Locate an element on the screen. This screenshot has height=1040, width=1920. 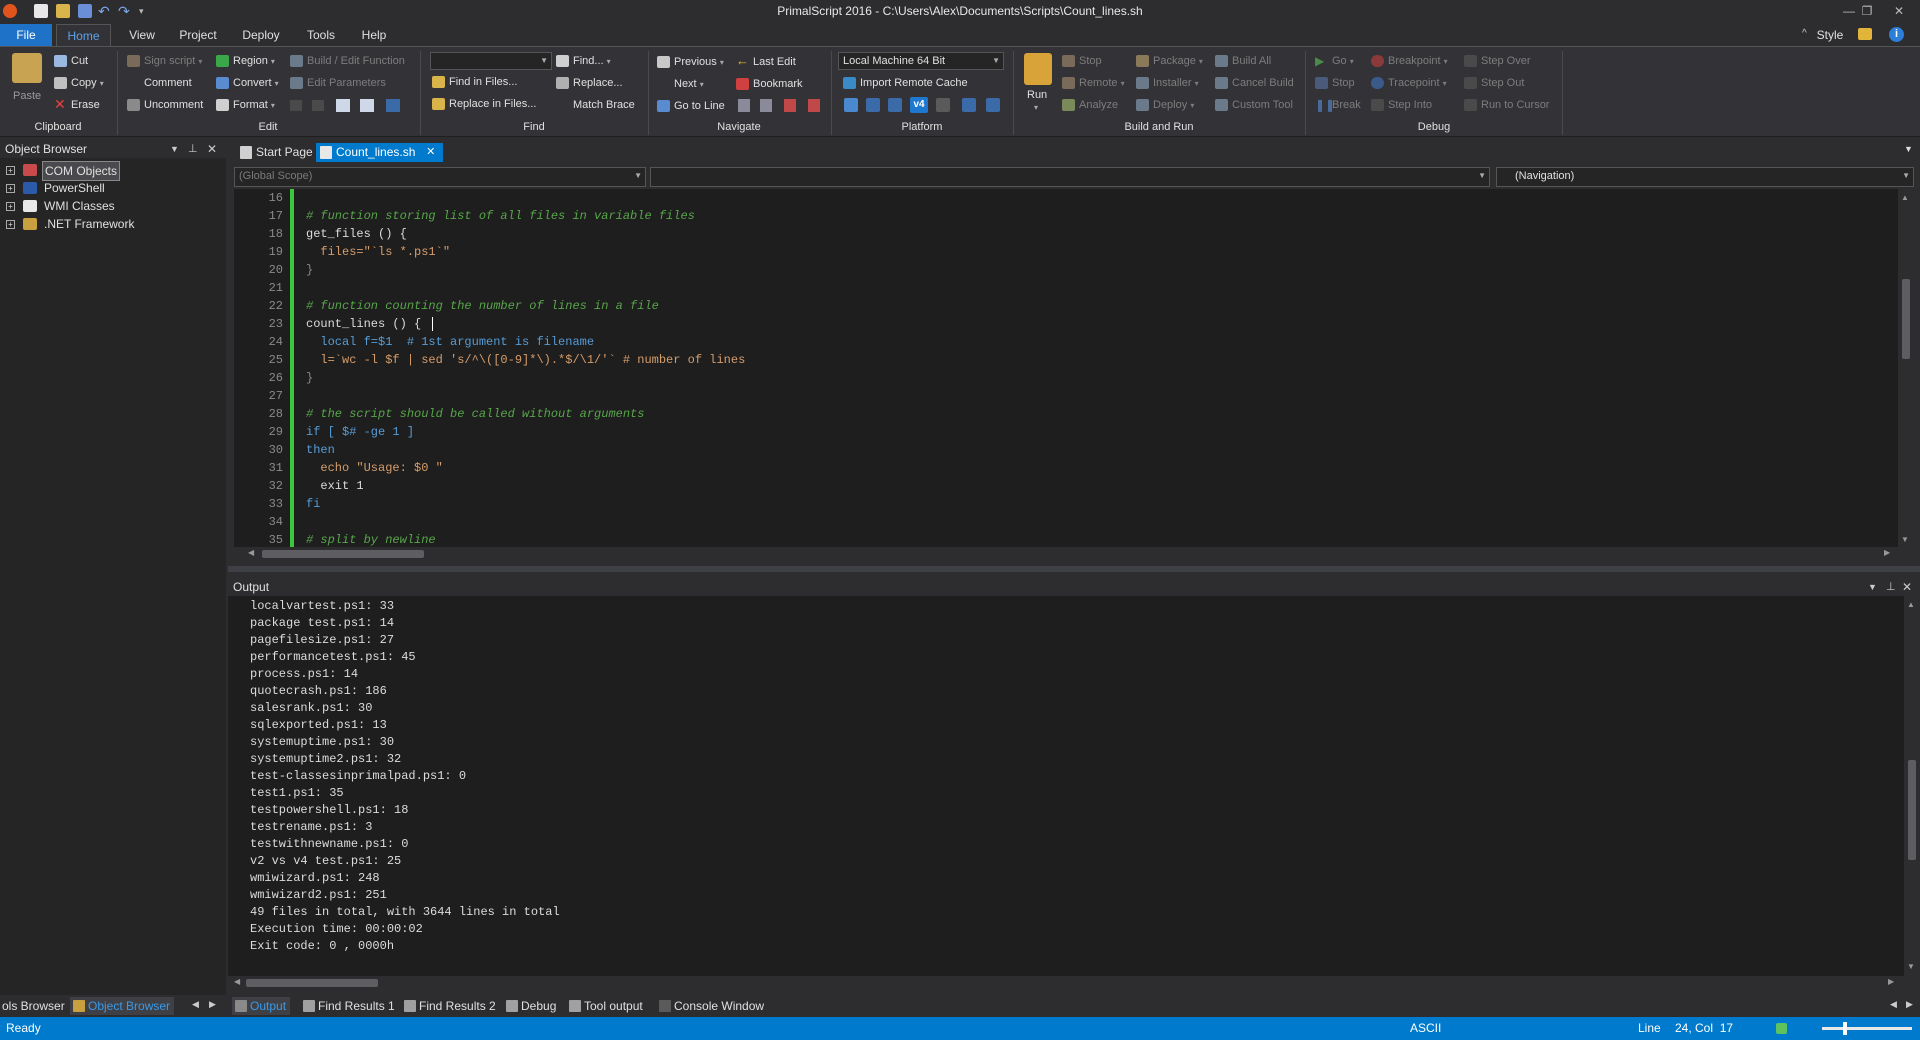
tab-home: Home is located at coordinates (83, 35).